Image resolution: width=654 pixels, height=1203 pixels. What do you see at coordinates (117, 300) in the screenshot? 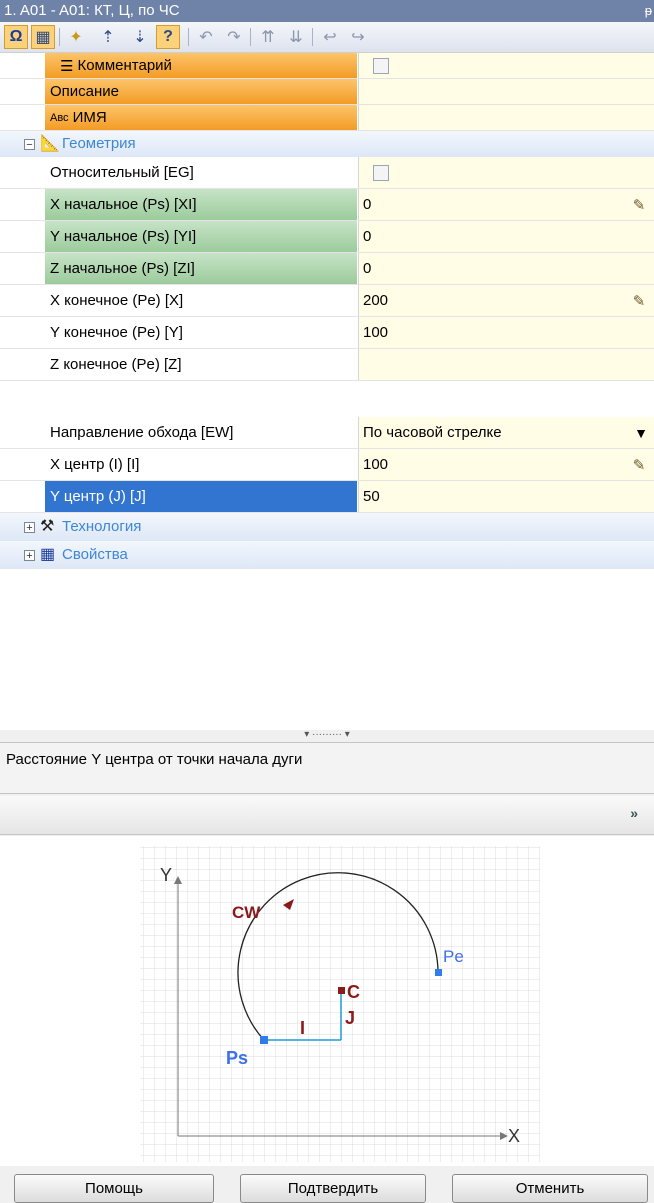
I see `x-end-label: X конечное (Pe) [X]` at bounding box center [117, 300].